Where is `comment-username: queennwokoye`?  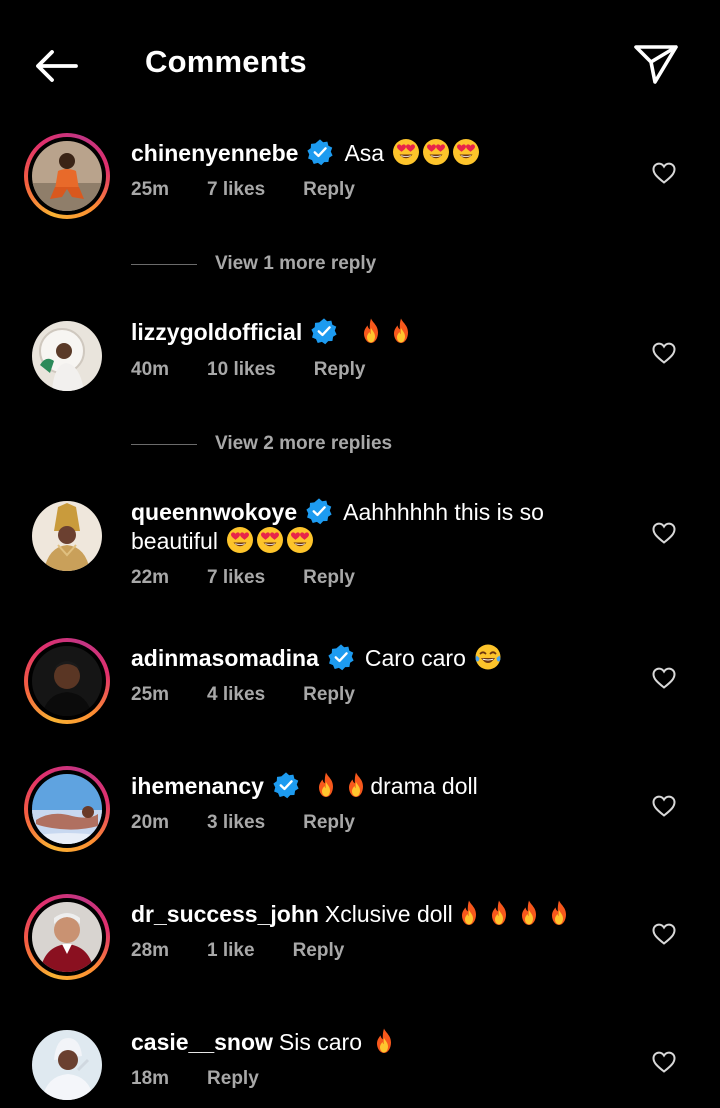 comment-username: queennwokoye is located at coordinates (214, 512).